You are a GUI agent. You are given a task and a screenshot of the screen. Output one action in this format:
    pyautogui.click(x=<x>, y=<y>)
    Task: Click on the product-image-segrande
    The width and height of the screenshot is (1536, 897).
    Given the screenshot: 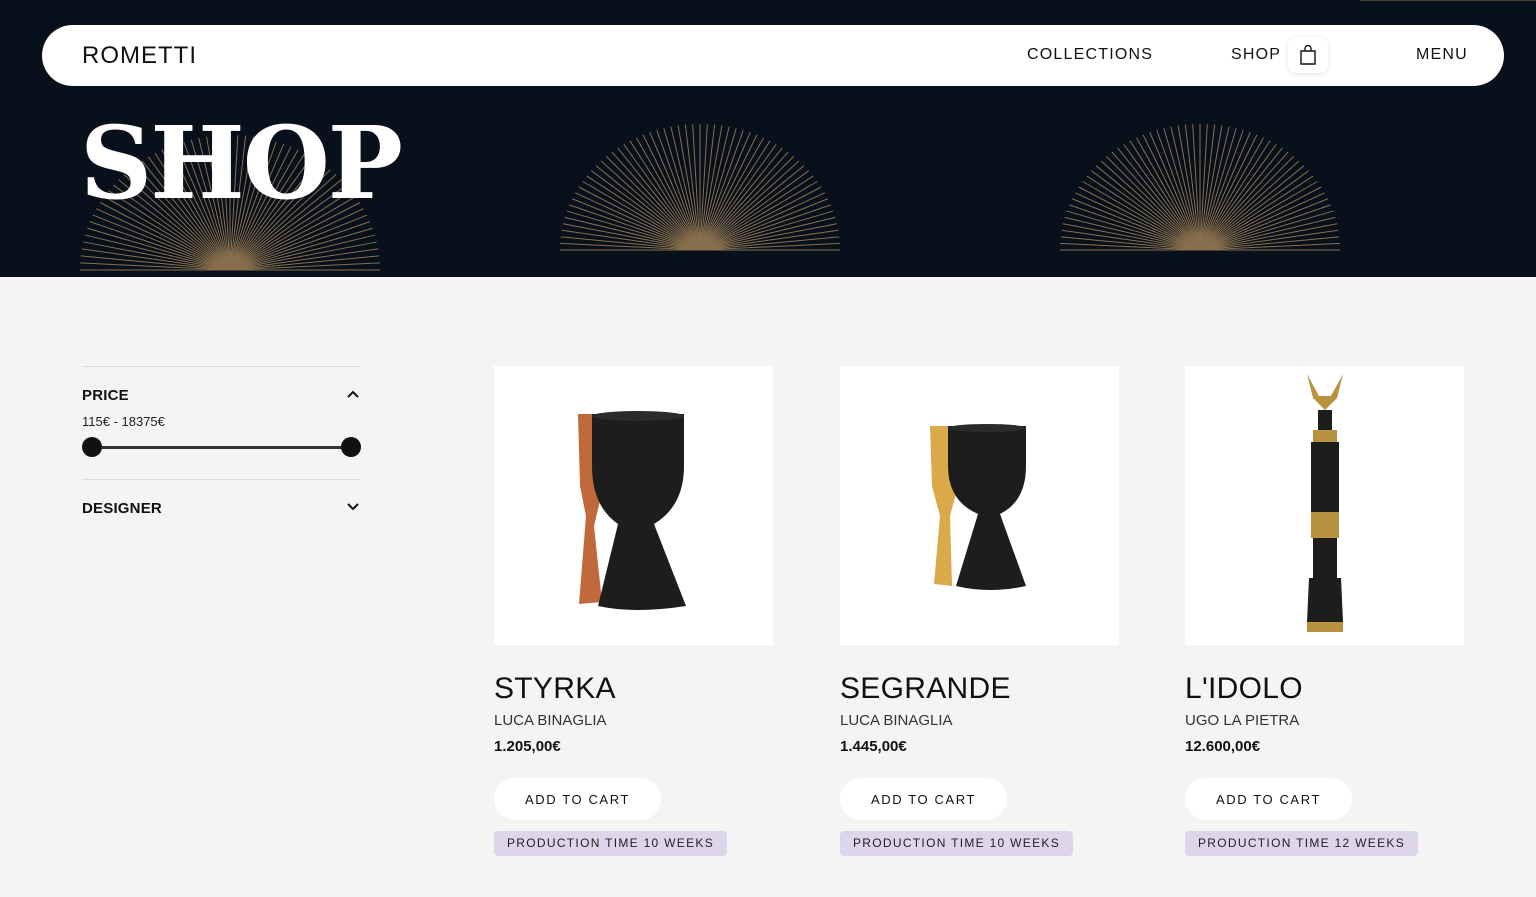 What is the action you would take?
    pyautogui.click(x=979, y=505)
    